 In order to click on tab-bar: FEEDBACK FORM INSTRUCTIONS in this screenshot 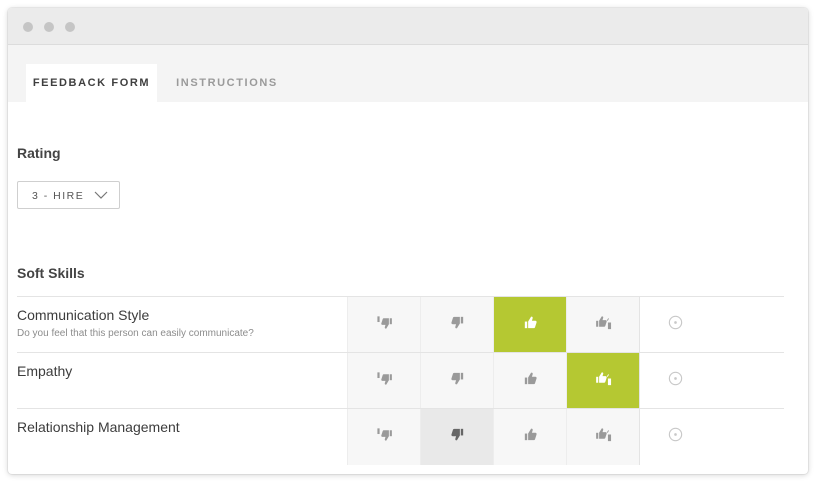, I will do `click(408, 73)`.